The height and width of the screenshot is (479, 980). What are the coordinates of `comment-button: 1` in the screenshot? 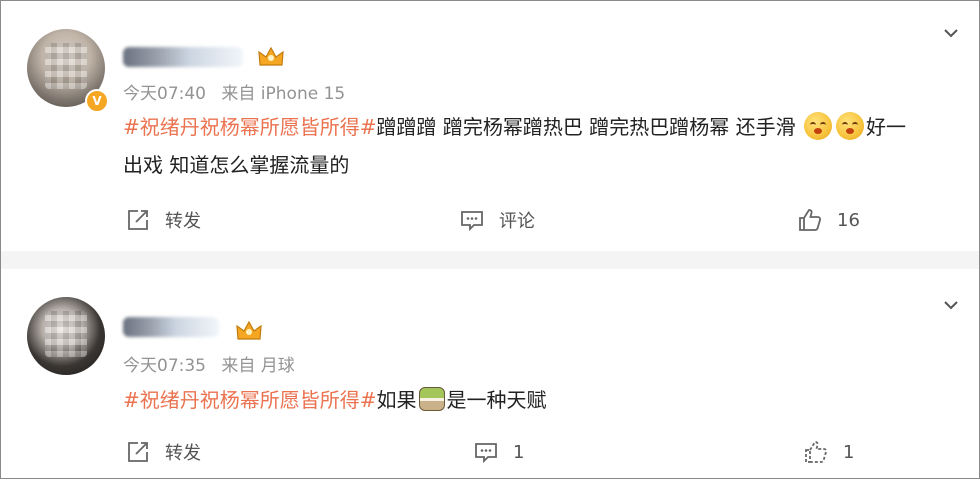 It's located at (498, 452).